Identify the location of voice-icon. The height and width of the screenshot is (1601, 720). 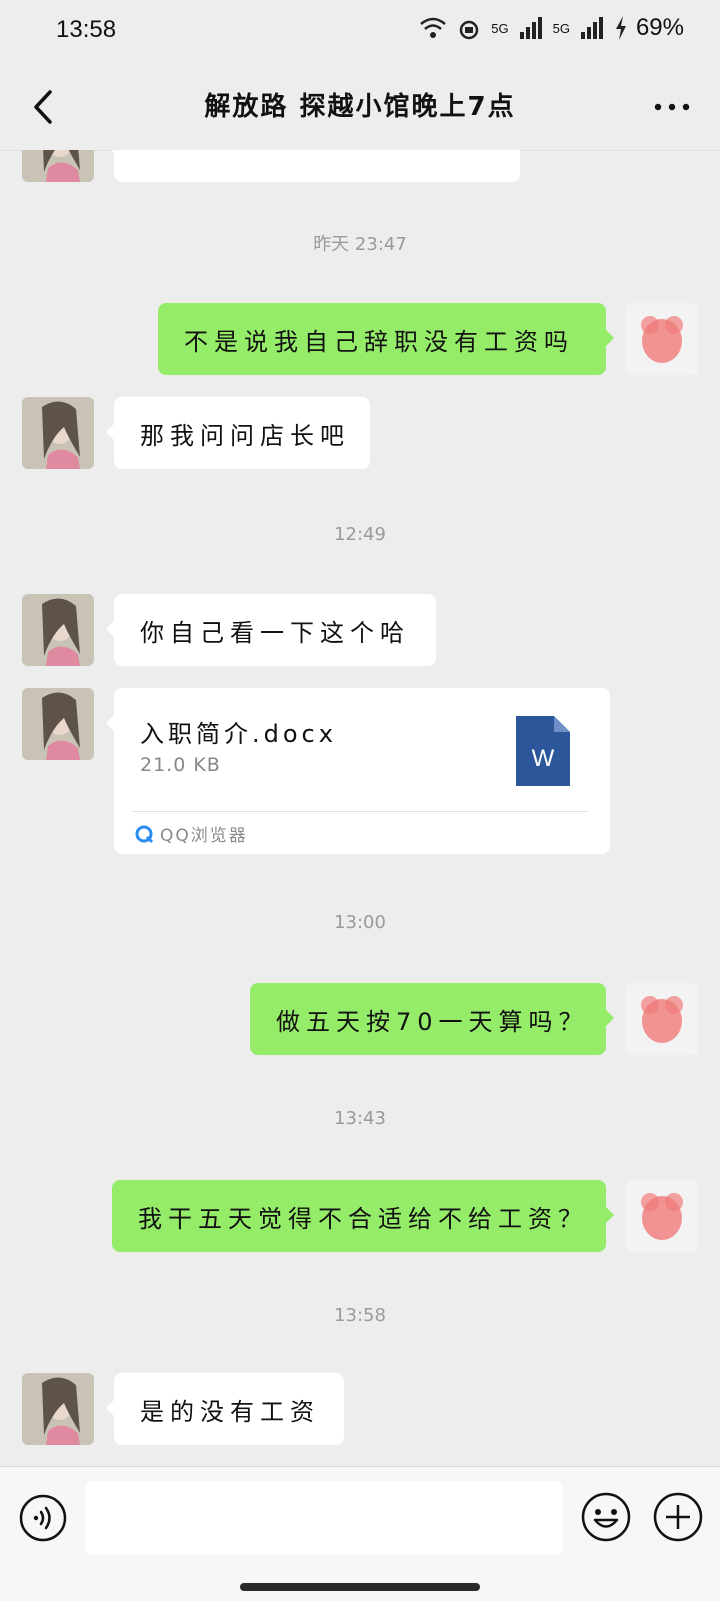
(43, 1518).